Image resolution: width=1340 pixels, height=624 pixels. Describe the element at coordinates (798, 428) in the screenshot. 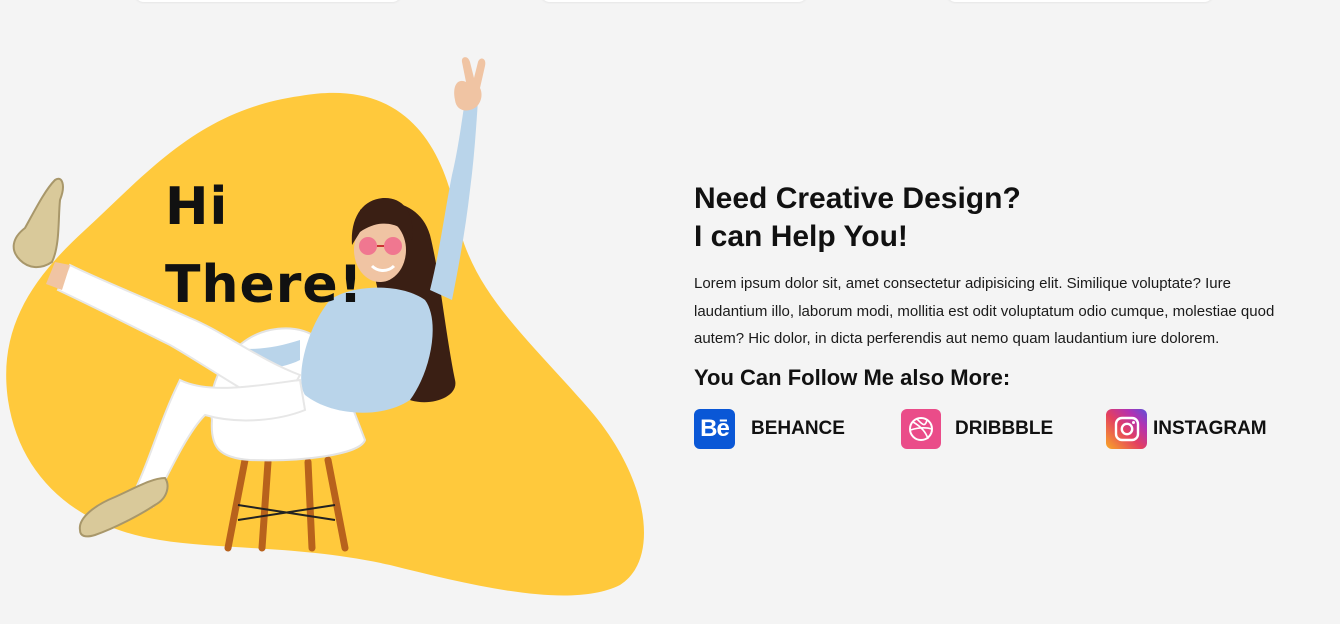

I see `social-label: BEHANCE` at that location.